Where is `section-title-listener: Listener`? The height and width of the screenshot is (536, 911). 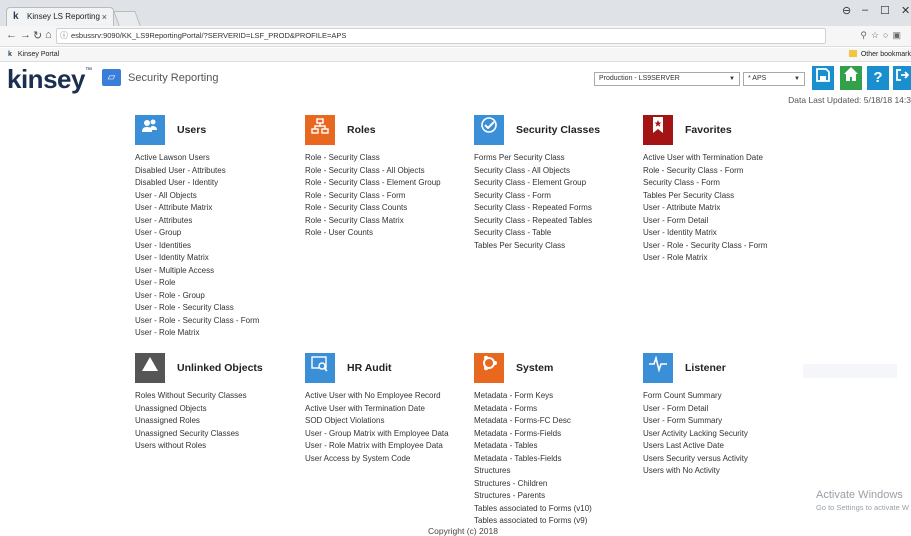
section-title-listener: Listener is located at coordinates (705, 368).